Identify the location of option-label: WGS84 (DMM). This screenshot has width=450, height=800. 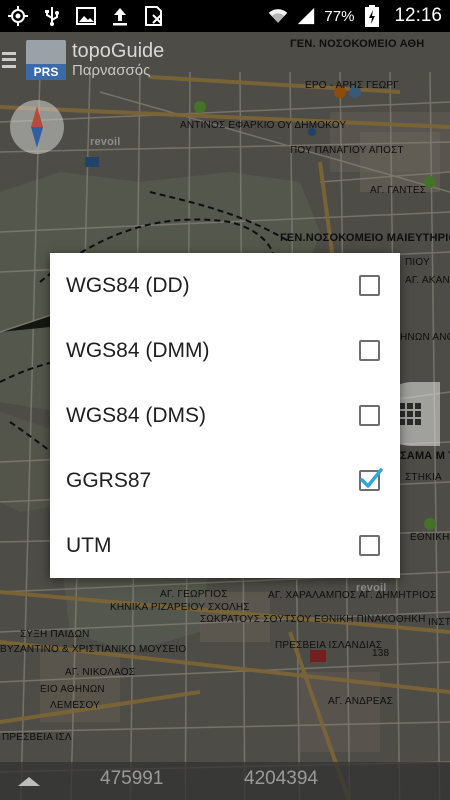
(138, 350).